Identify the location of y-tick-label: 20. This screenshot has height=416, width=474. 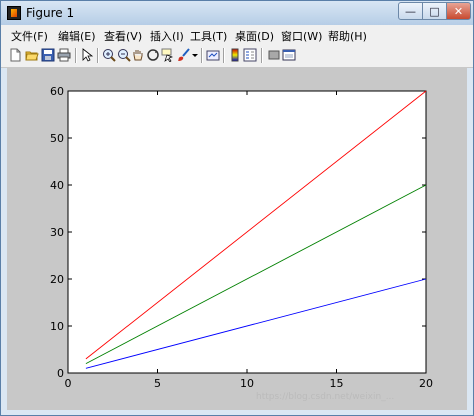
(57, 279).